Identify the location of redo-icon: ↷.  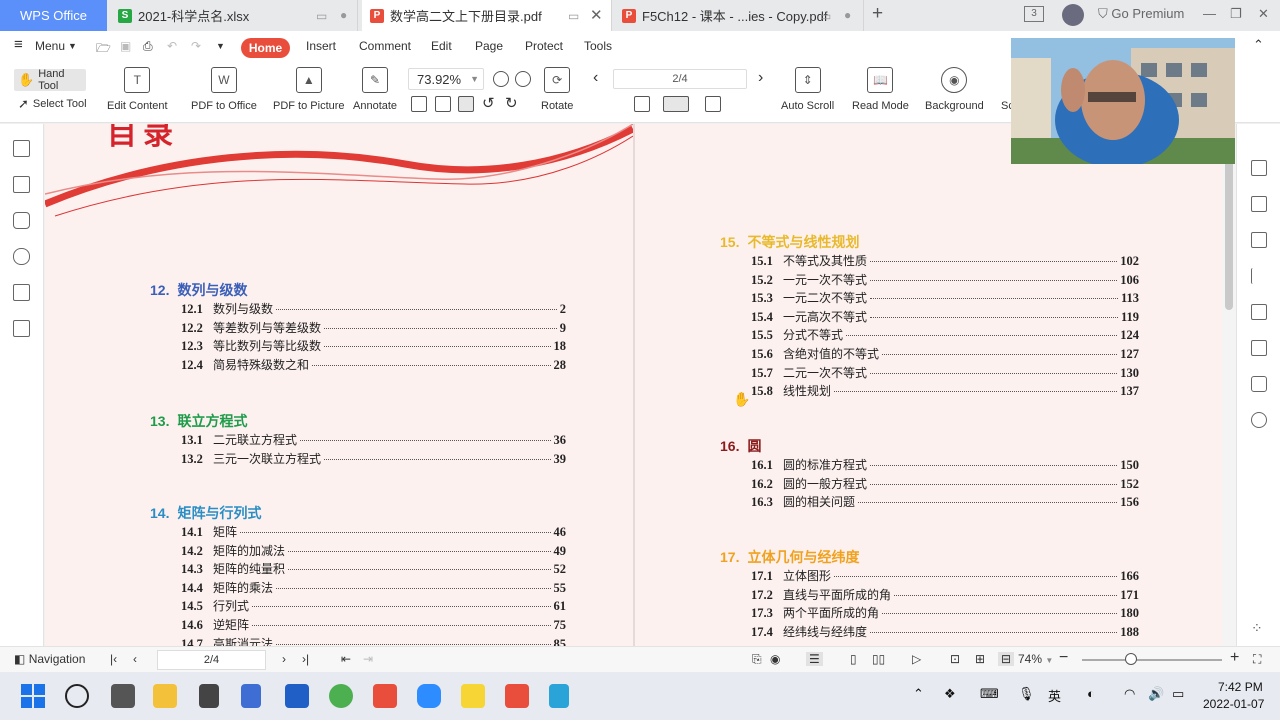
(196, 46).